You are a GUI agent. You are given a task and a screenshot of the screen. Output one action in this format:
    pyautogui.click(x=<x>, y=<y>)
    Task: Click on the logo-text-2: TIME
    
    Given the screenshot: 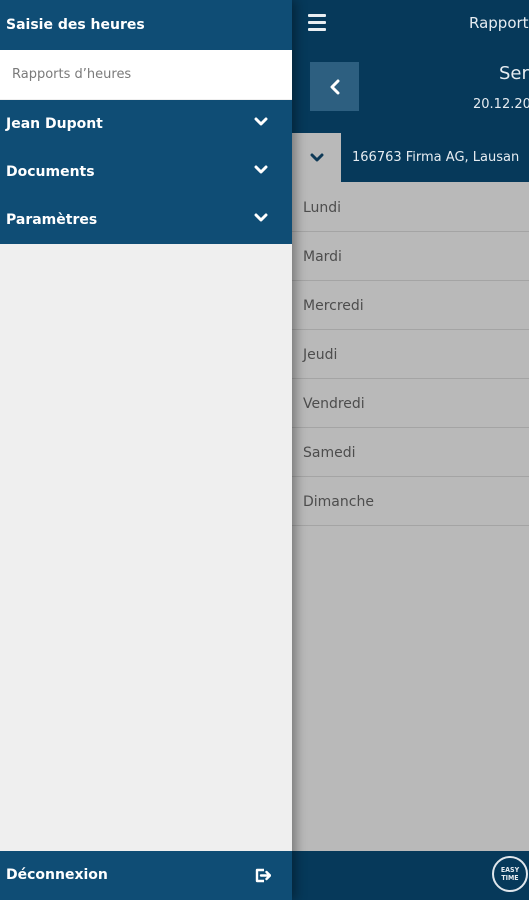 What is the action you would take?
    pyautogui.click(x=510, y=878)
    